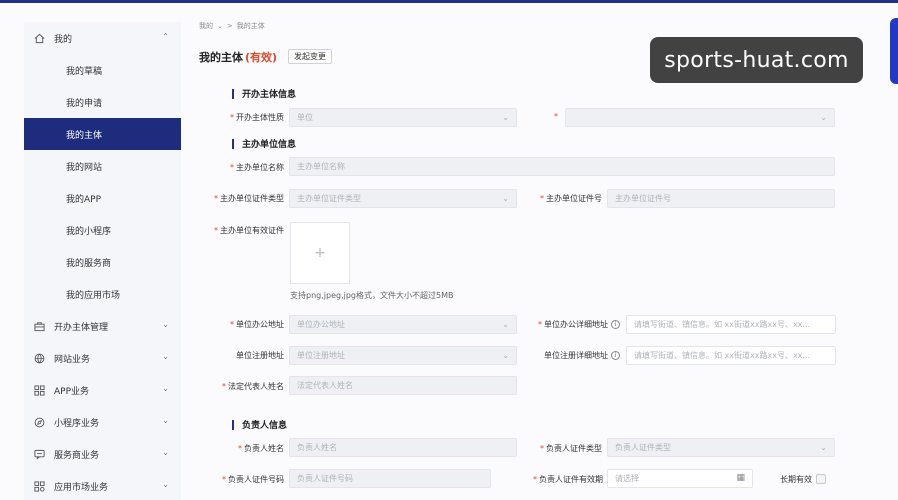  What do you see at coordinates (562, 198) in the screenshot?
I see `cert-no-label: * 主办单位证件号` at bounding box center [562, 198].